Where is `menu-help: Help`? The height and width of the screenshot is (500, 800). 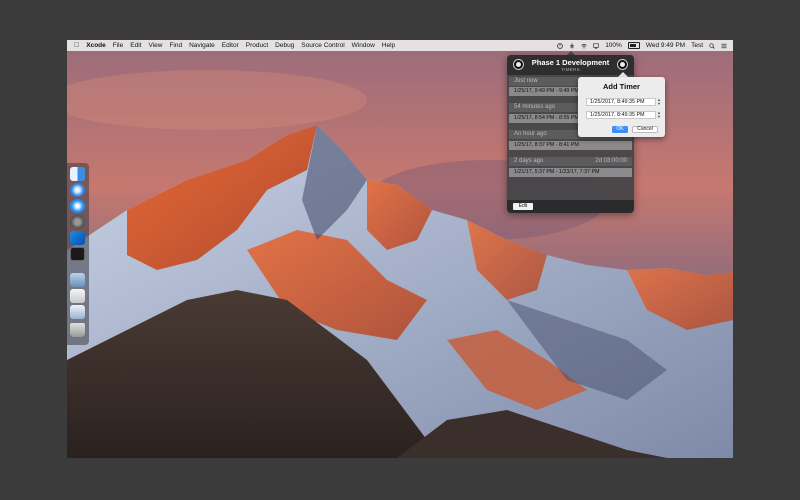 menu-help: Help is located at coordinates (388, 45).